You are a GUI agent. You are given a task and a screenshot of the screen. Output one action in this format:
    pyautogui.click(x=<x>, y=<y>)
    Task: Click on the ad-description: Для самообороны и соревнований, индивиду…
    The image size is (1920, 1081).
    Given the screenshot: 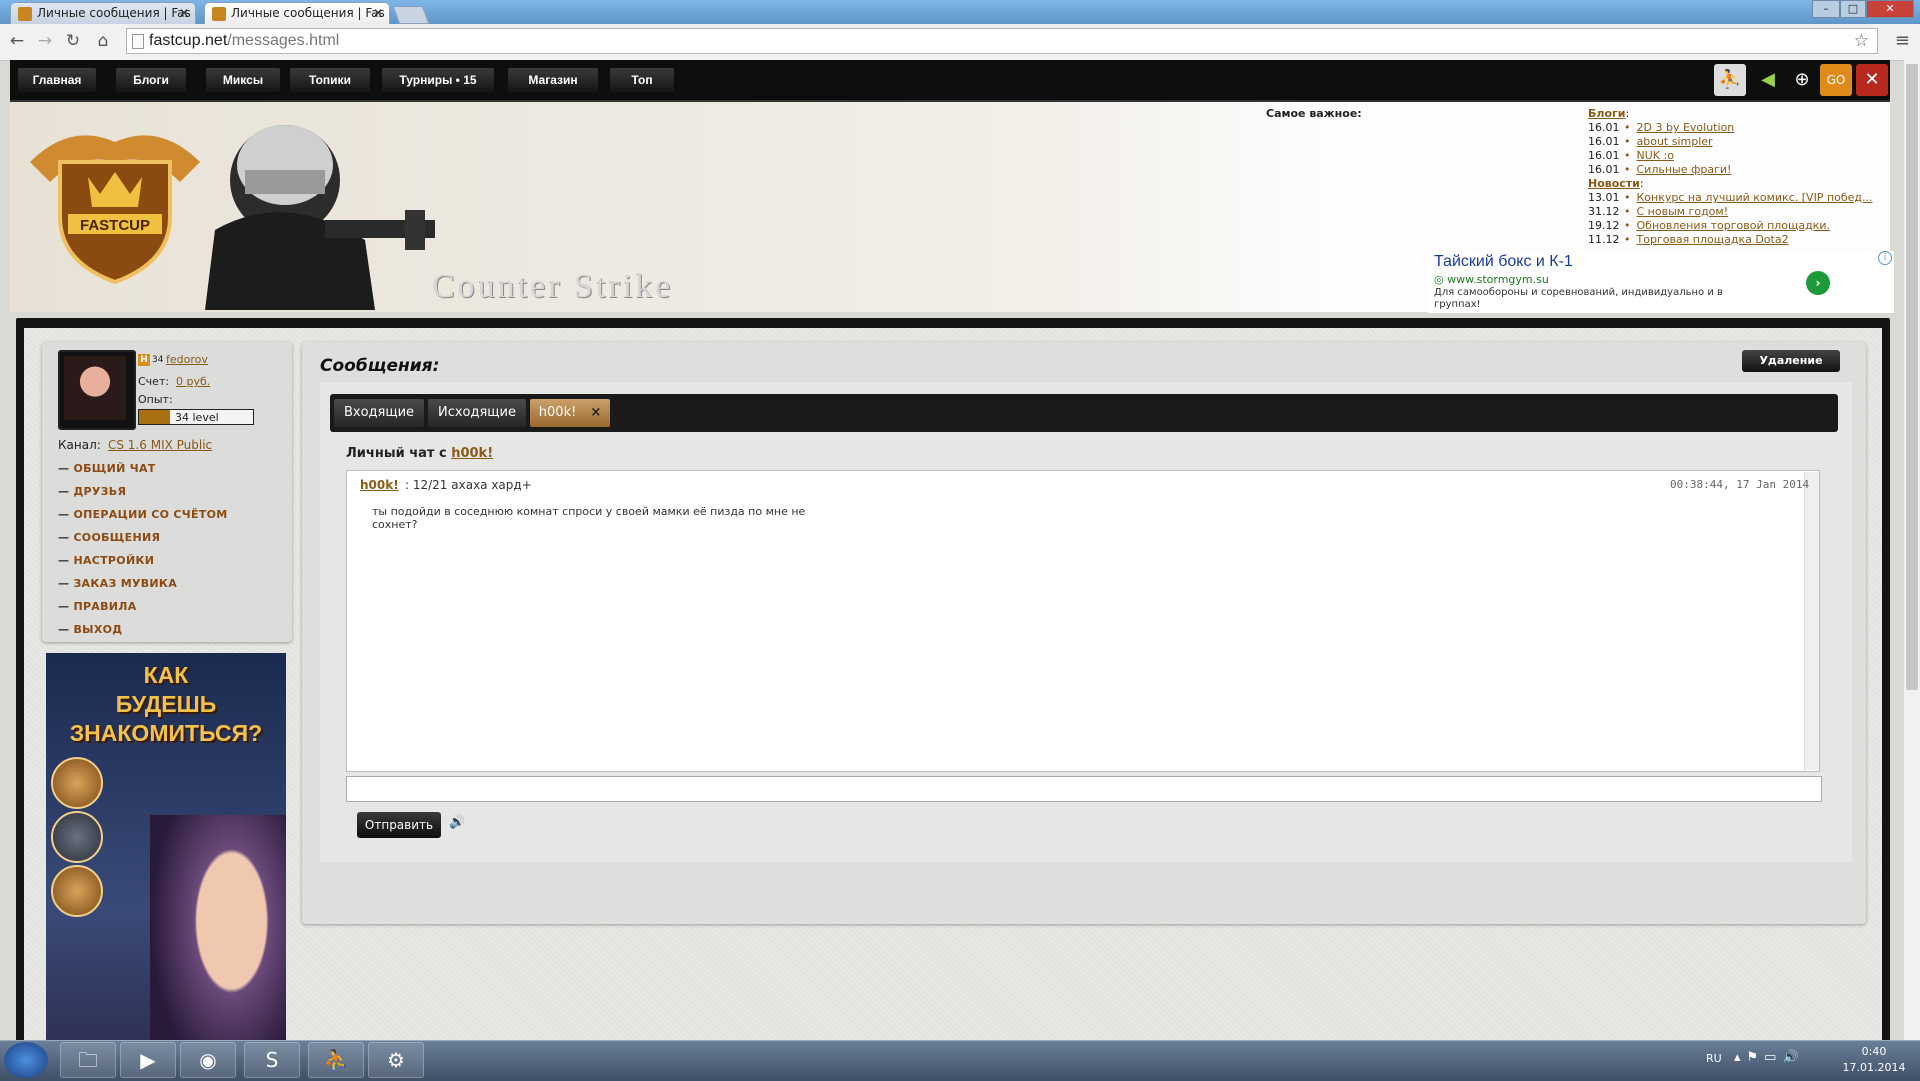 What is the action you would take?
    pyautogui.click(x=1578, y=298)
    